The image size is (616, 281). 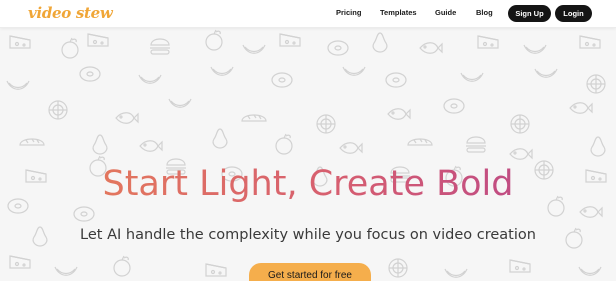 What do you see at coordinates (573, 13) in the screenshot?
I see `login-button: Login` at bounding box center [573, 13].